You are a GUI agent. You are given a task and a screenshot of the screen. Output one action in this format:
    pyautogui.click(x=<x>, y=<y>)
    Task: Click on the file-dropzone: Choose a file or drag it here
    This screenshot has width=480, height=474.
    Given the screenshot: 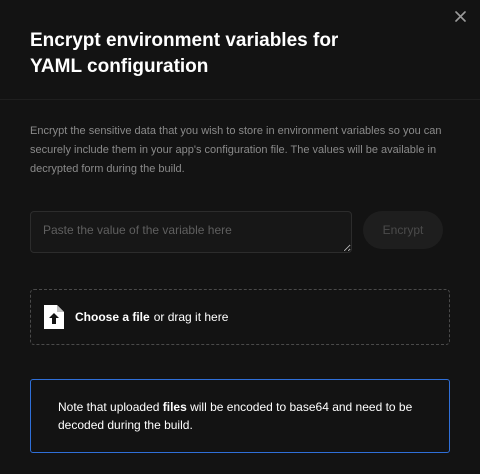 What is the action you would take?
    pyautogui.click(x=240, y=317)
    